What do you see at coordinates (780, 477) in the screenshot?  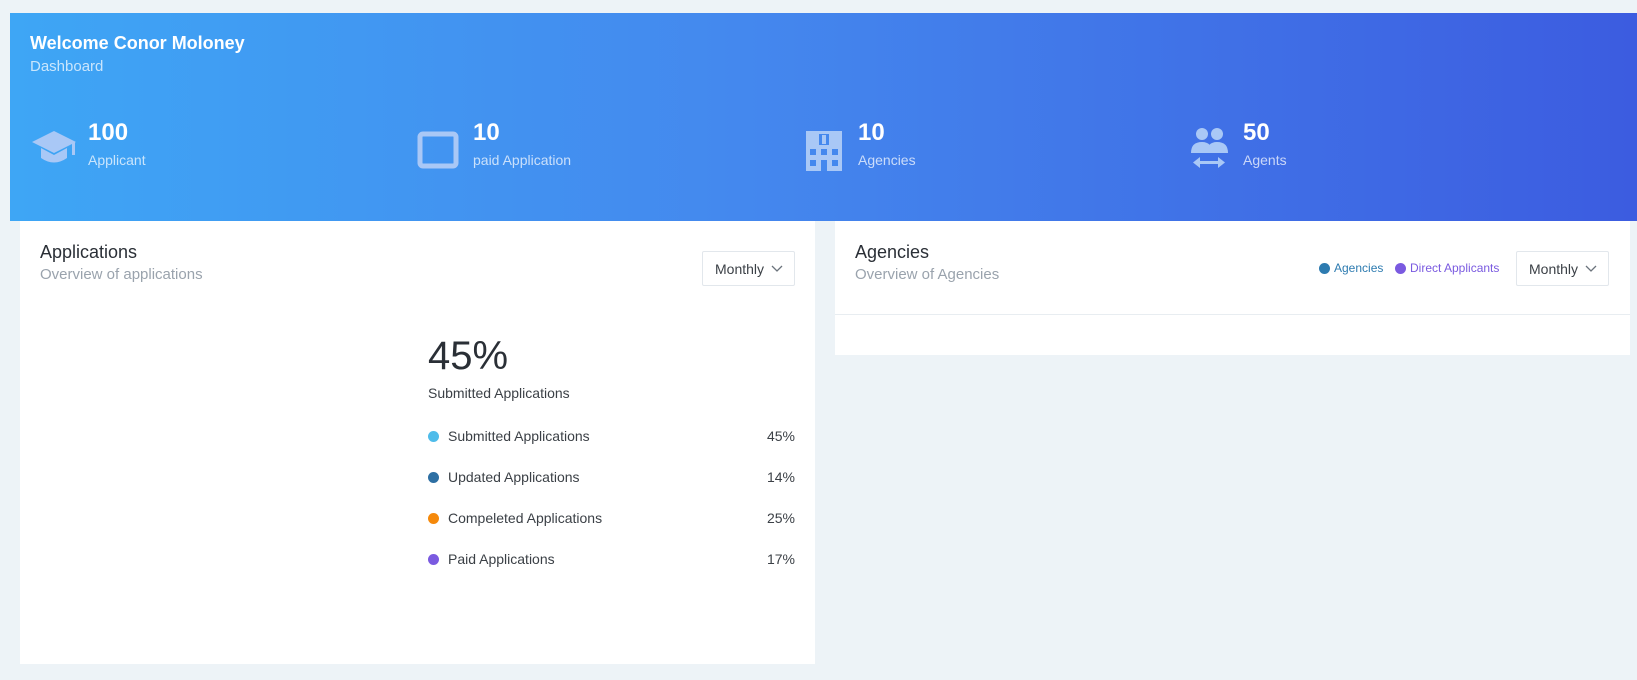 I see `legend-value: 14%` at bounding box center [780, 477].